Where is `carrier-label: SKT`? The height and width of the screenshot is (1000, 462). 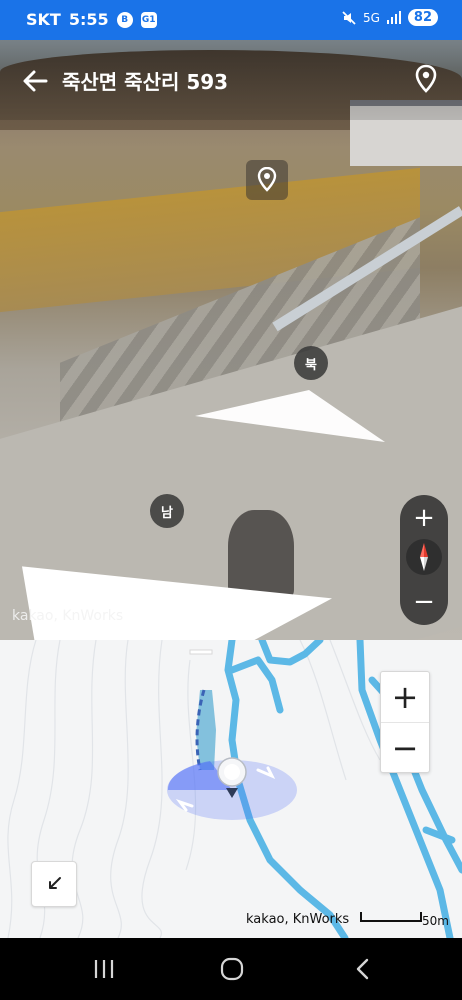 carrier-label: SKT is located at coordinates (43, 19).